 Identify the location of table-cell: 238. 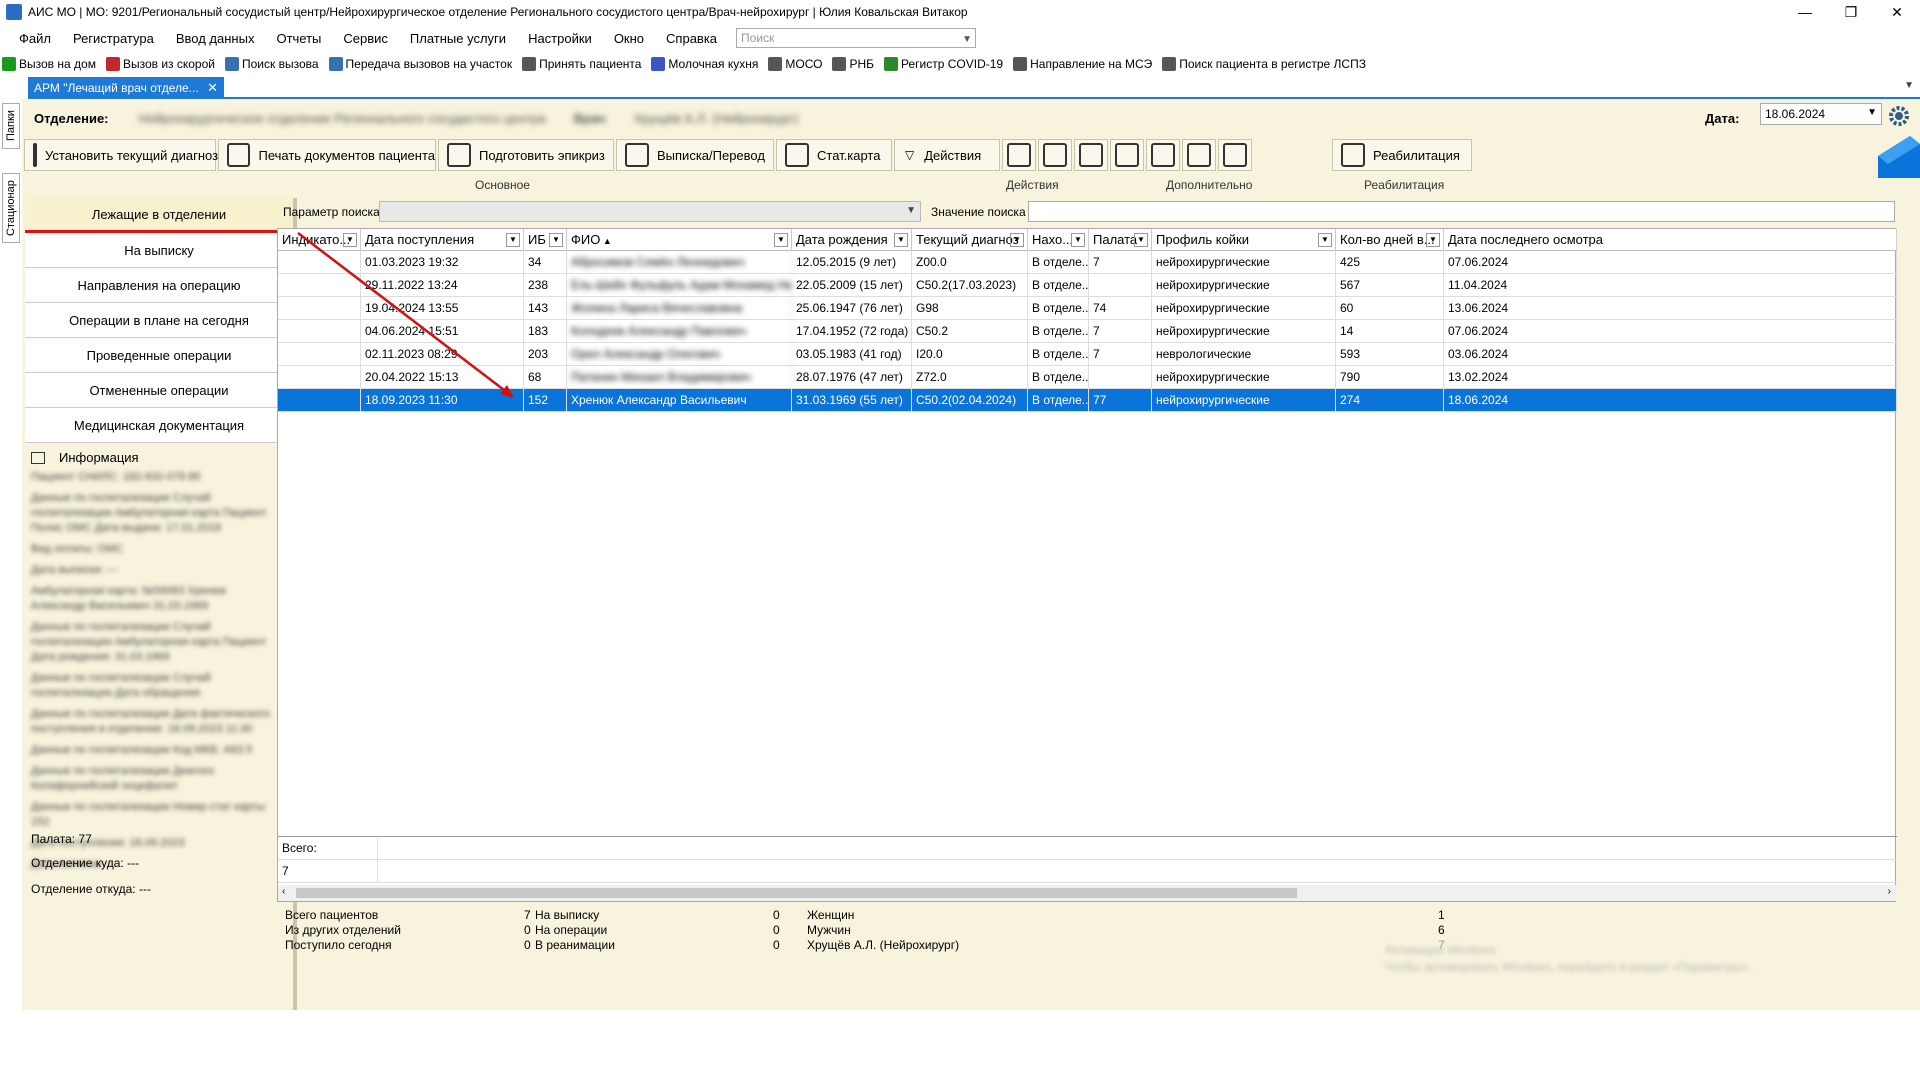
(545, 285).